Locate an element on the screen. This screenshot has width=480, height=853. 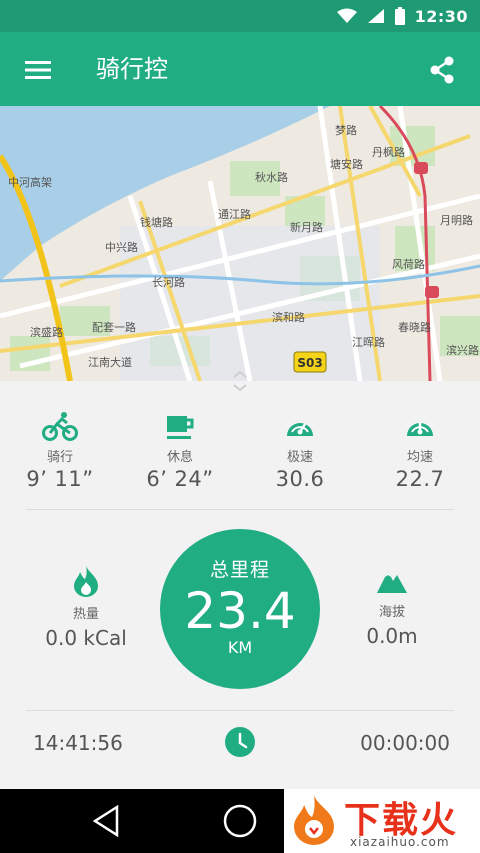
map-label: 中兴路 is located at coordinates (121, 247).